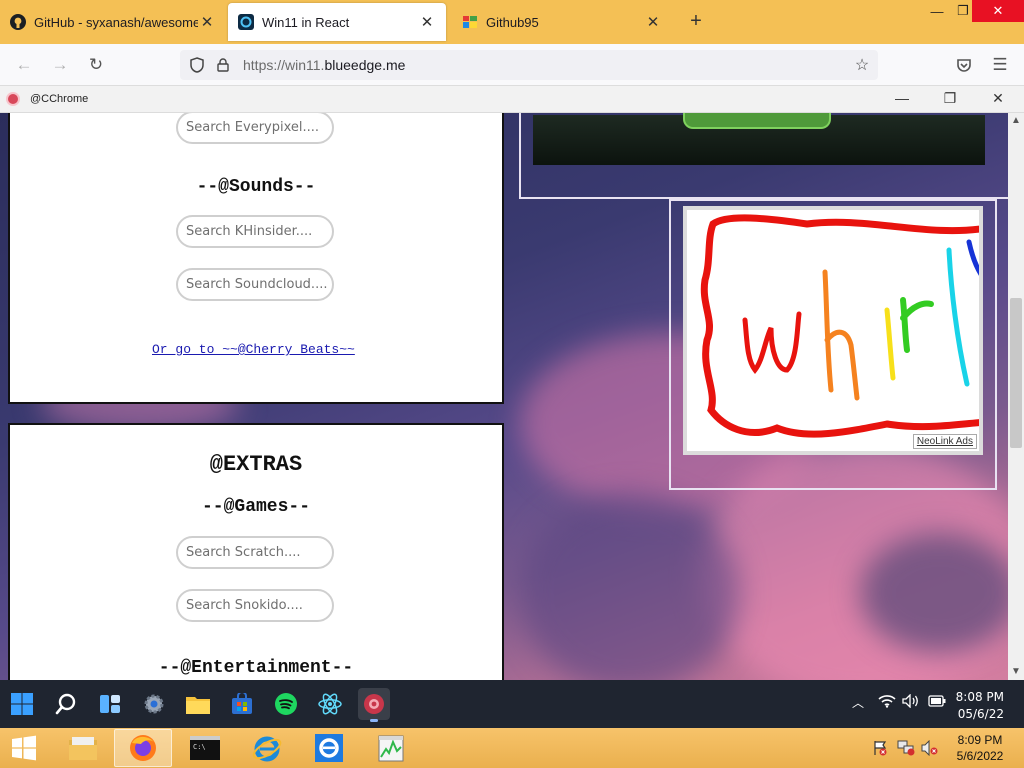  I want to click on whirl-ad-banner: NeoLink Ads, so click(833, 330).